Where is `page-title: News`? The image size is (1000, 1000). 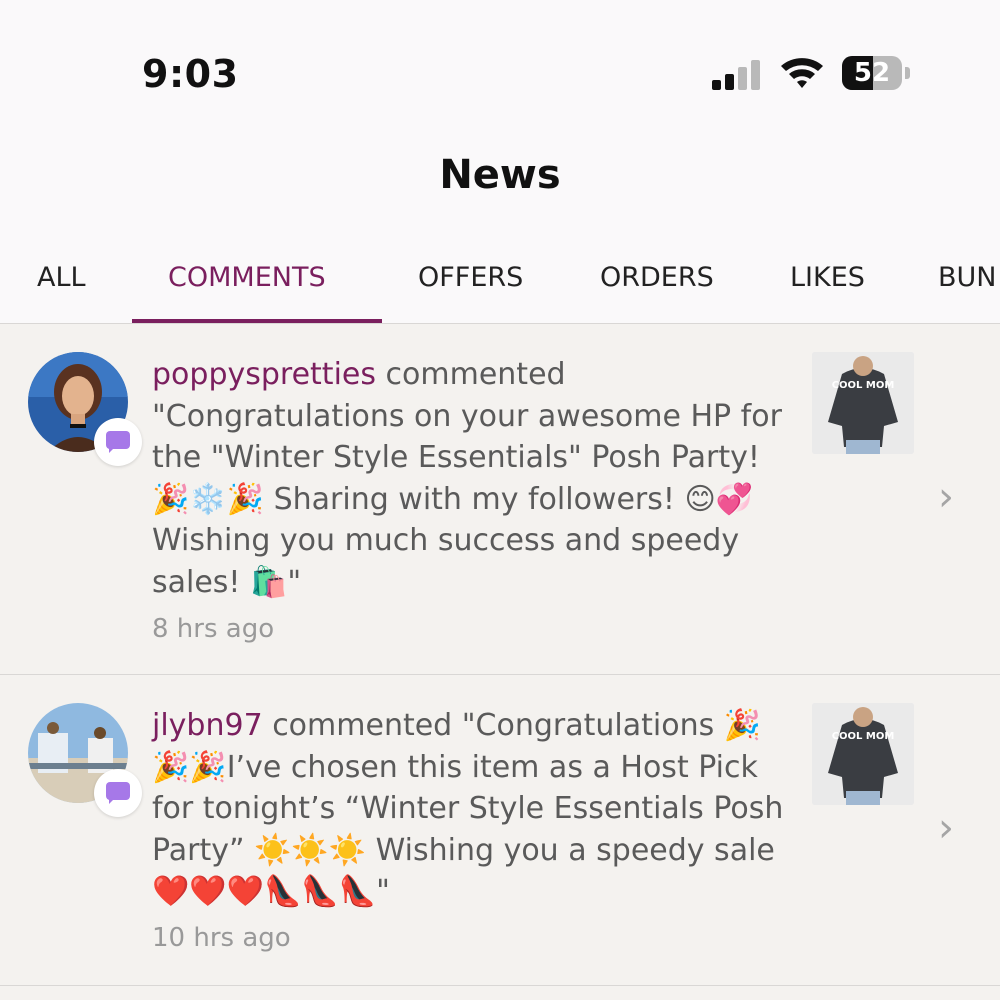 page-title: News is located at coordinates (500, 175).